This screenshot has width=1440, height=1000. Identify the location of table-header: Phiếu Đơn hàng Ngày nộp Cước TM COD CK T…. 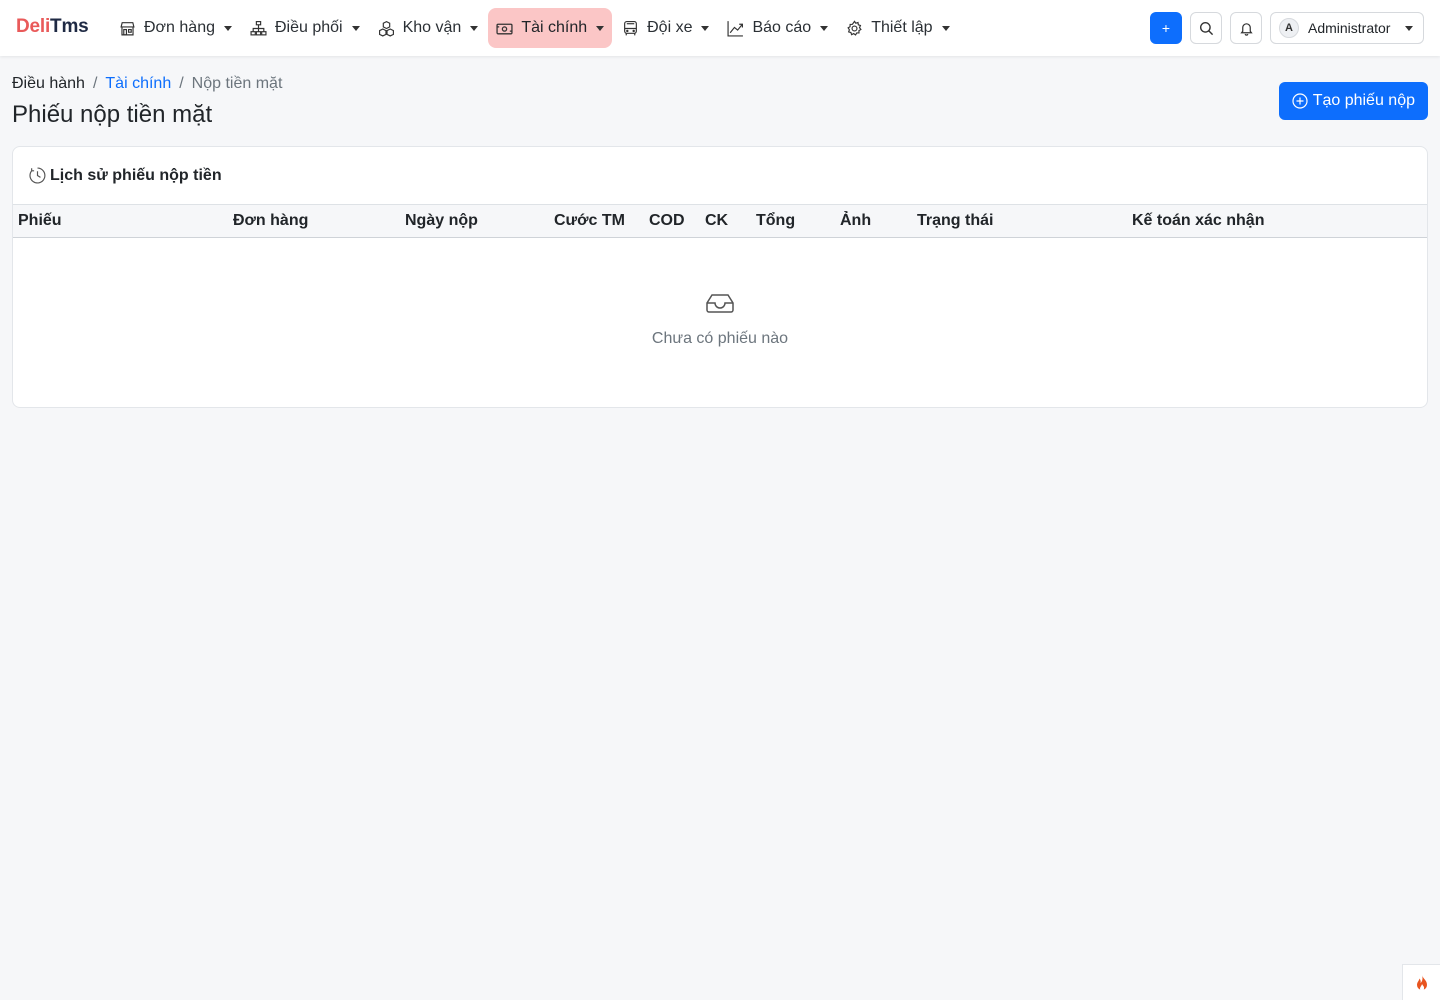
(720, 221).